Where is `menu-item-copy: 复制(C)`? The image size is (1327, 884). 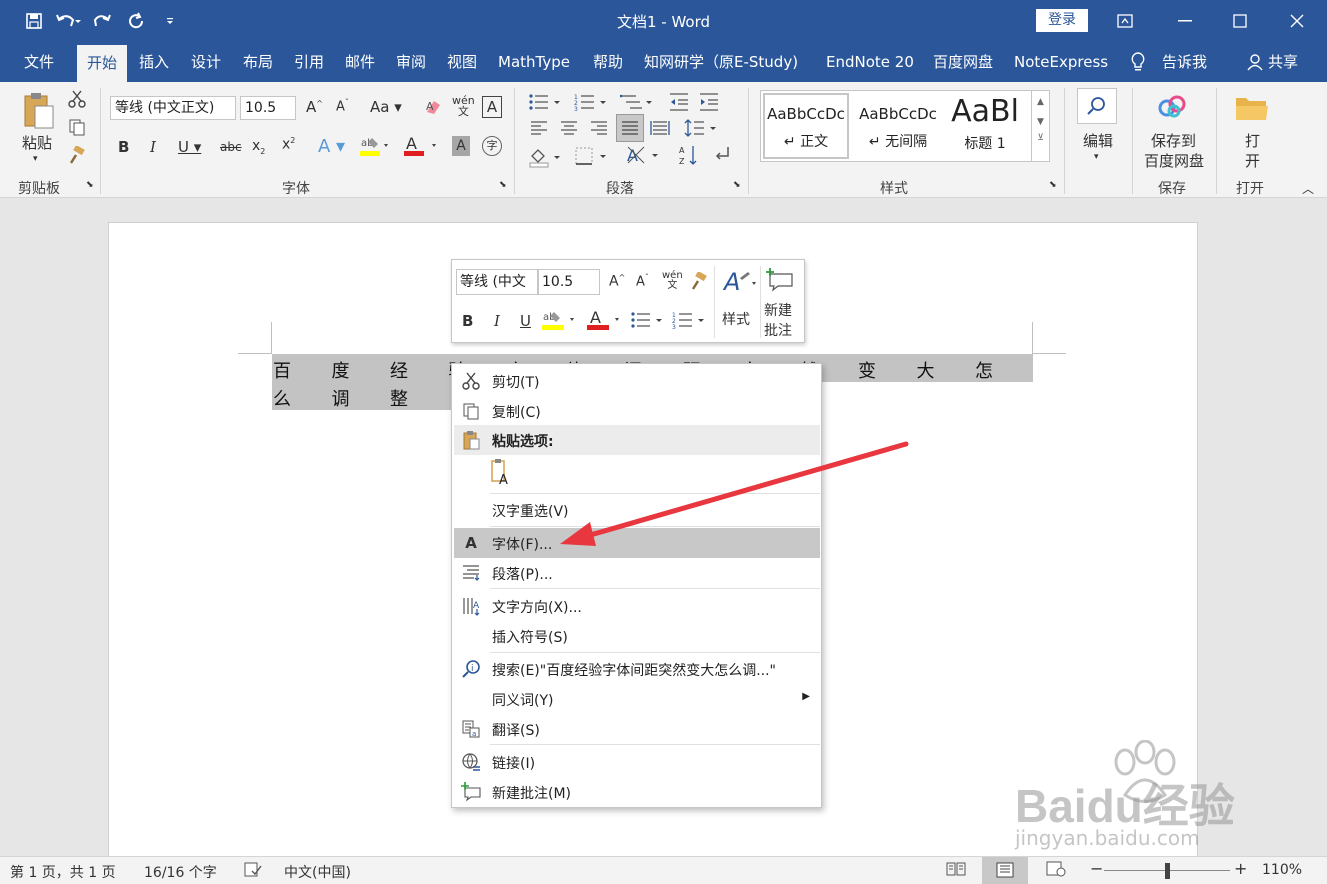 menu-item-copy: 复制(C) is located at coordinates (637, 411).